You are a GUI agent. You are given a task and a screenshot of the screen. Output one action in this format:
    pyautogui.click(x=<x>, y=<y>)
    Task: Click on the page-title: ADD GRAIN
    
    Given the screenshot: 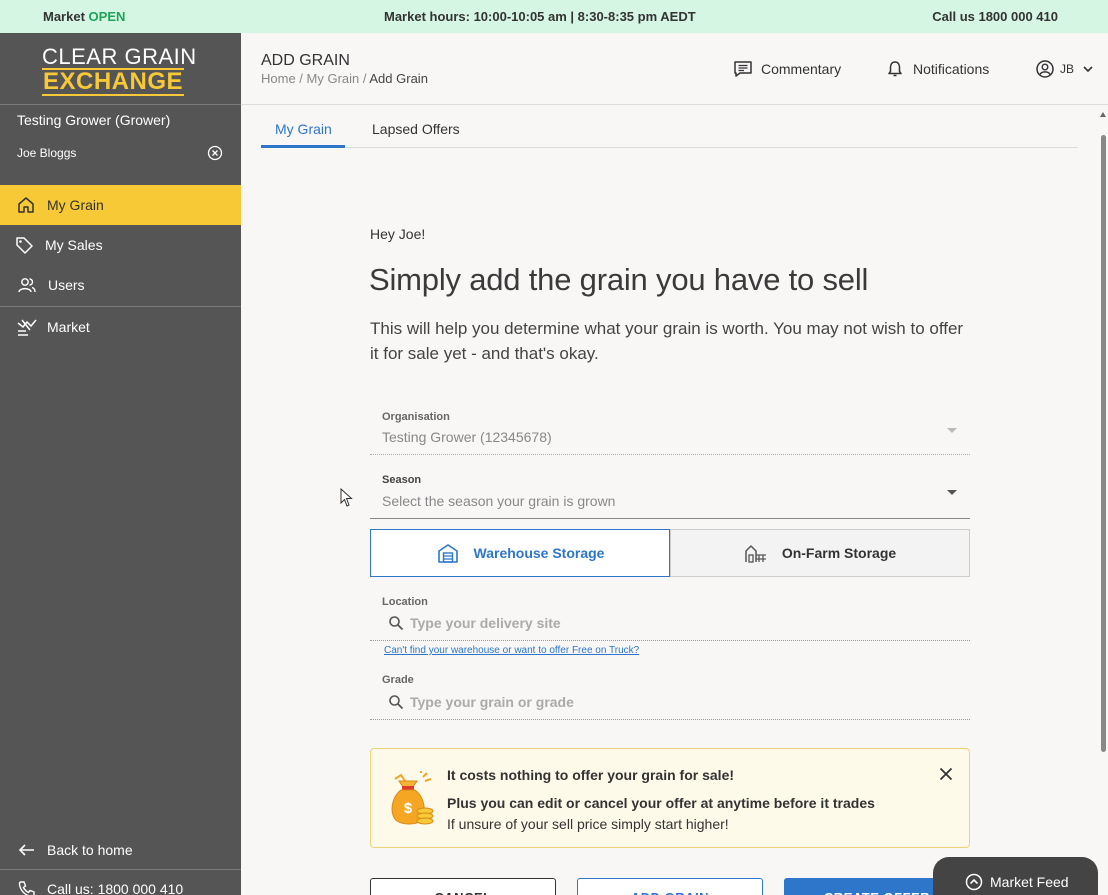 What is the action you would take?
    pyautogui.click(x=305, y=60)
    